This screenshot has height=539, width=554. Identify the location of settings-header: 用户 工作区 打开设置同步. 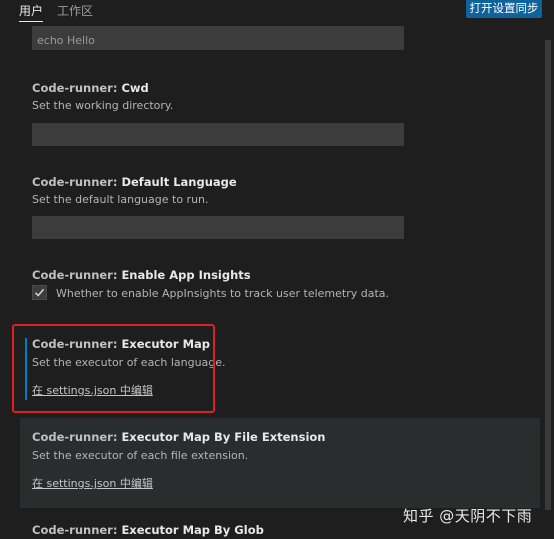
(277, 13).